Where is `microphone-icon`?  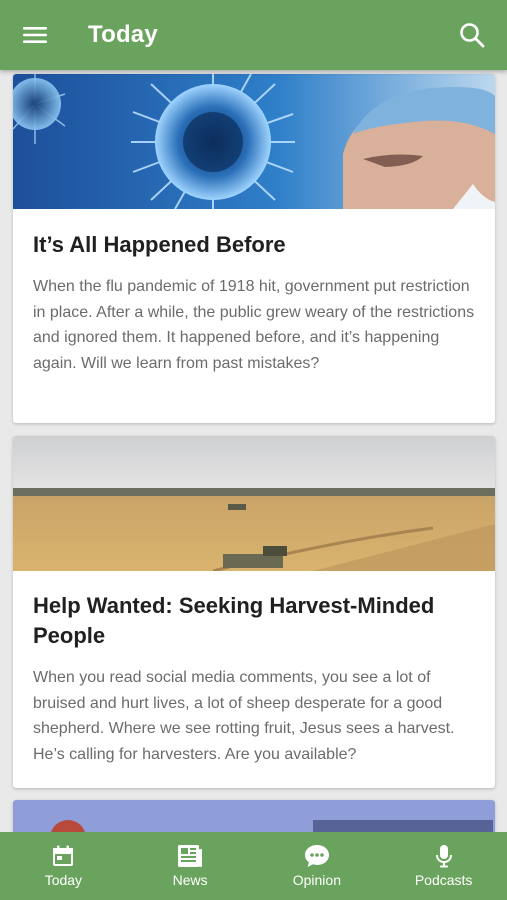
microphone-icon is located at coordinates (443, 856).